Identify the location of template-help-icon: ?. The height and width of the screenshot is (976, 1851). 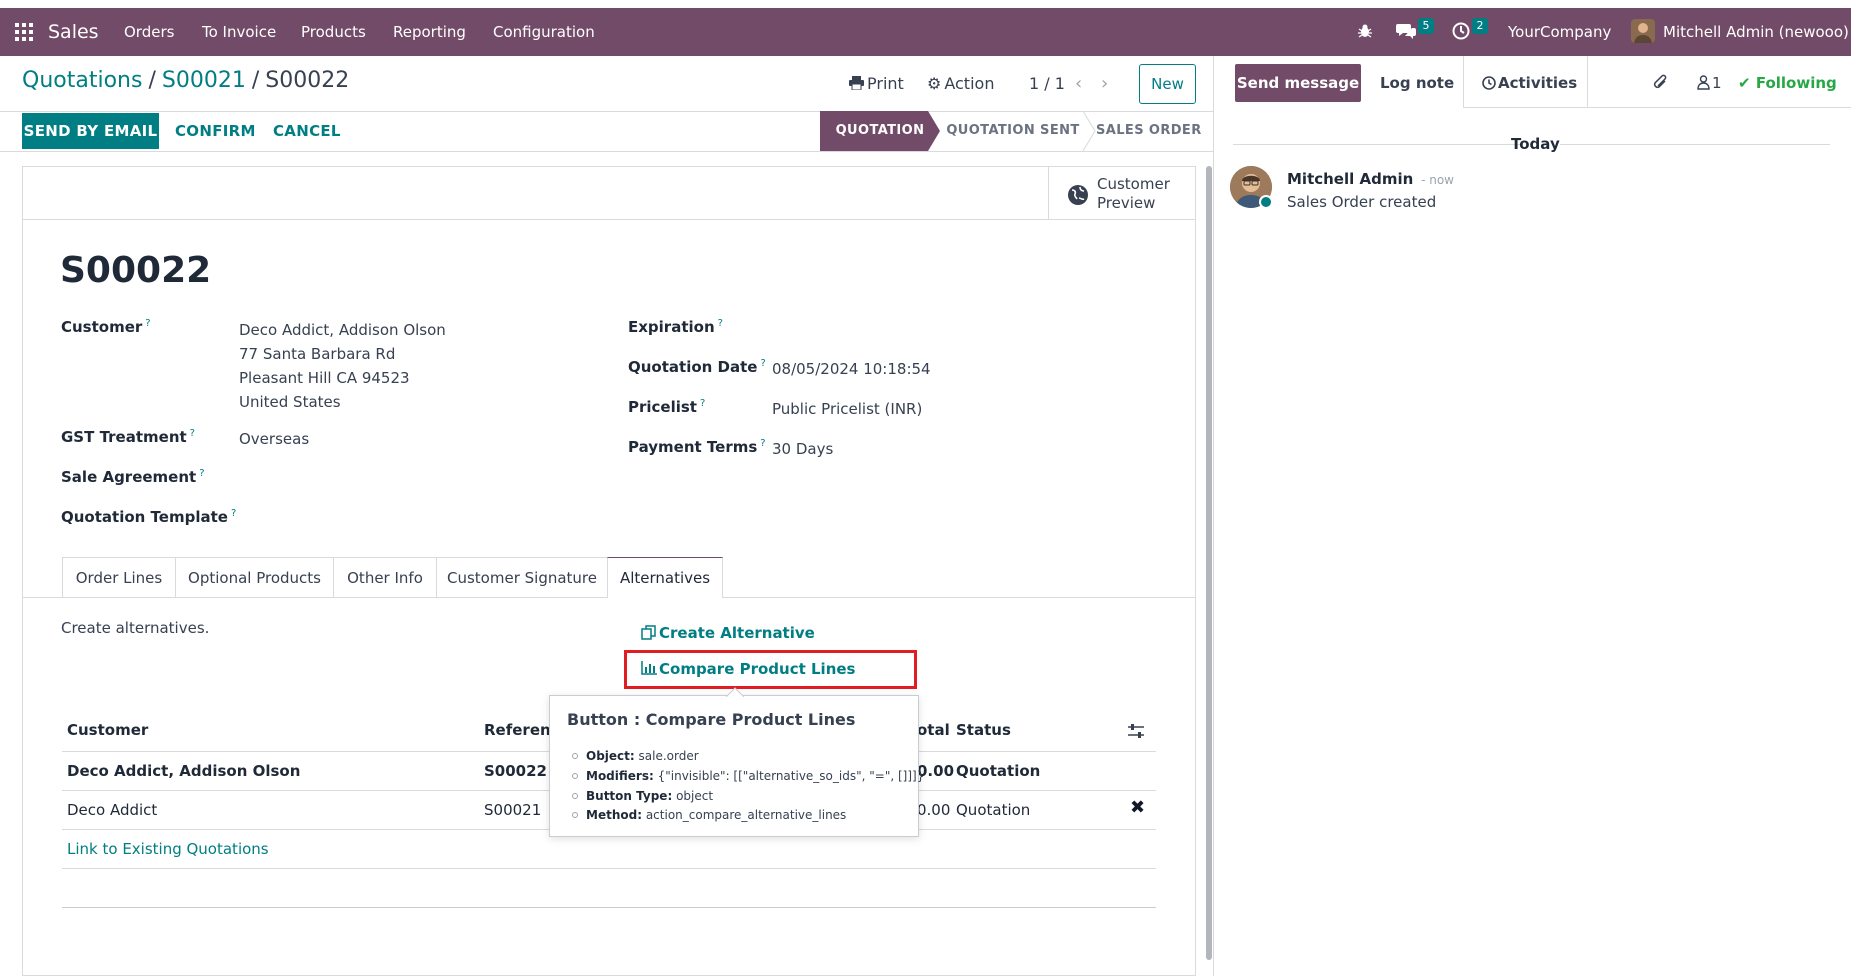
(233, 513).